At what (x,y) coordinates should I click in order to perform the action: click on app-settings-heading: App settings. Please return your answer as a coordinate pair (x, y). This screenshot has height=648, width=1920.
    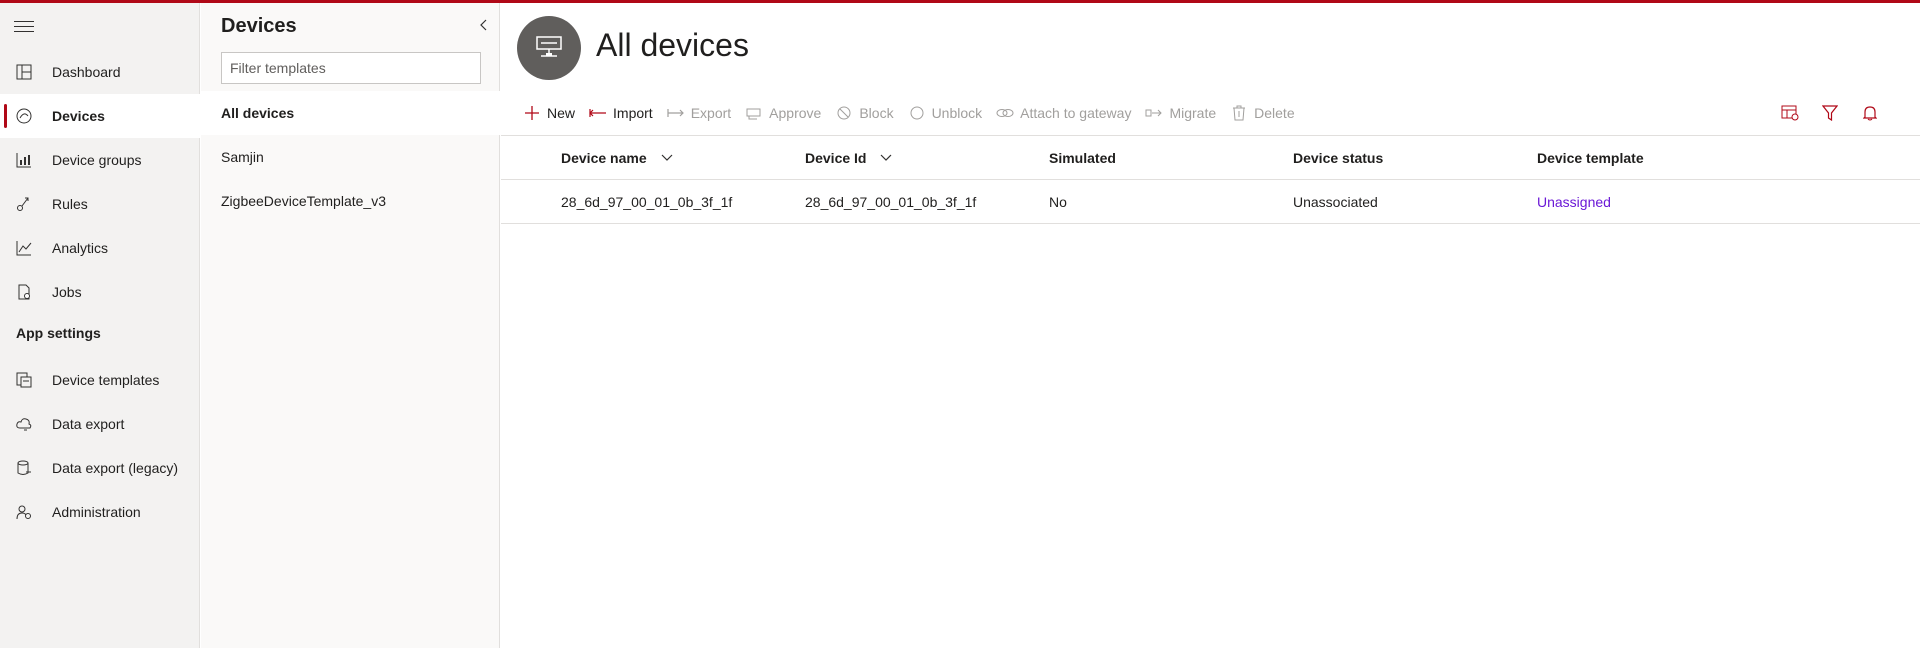
    Looking at the image, I should click on (58, 333).